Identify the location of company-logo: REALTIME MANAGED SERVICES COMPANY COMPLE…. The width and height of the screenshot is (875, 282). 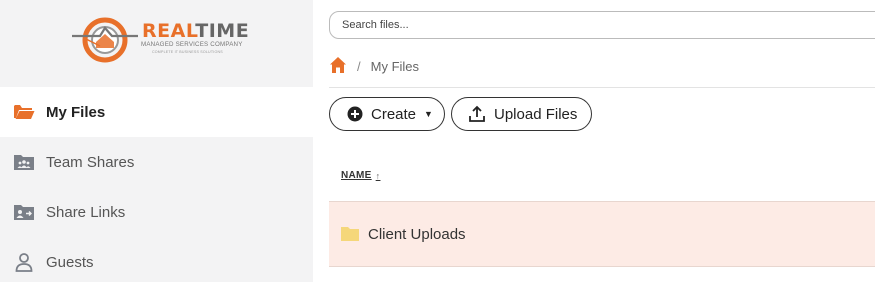
(159, 40).